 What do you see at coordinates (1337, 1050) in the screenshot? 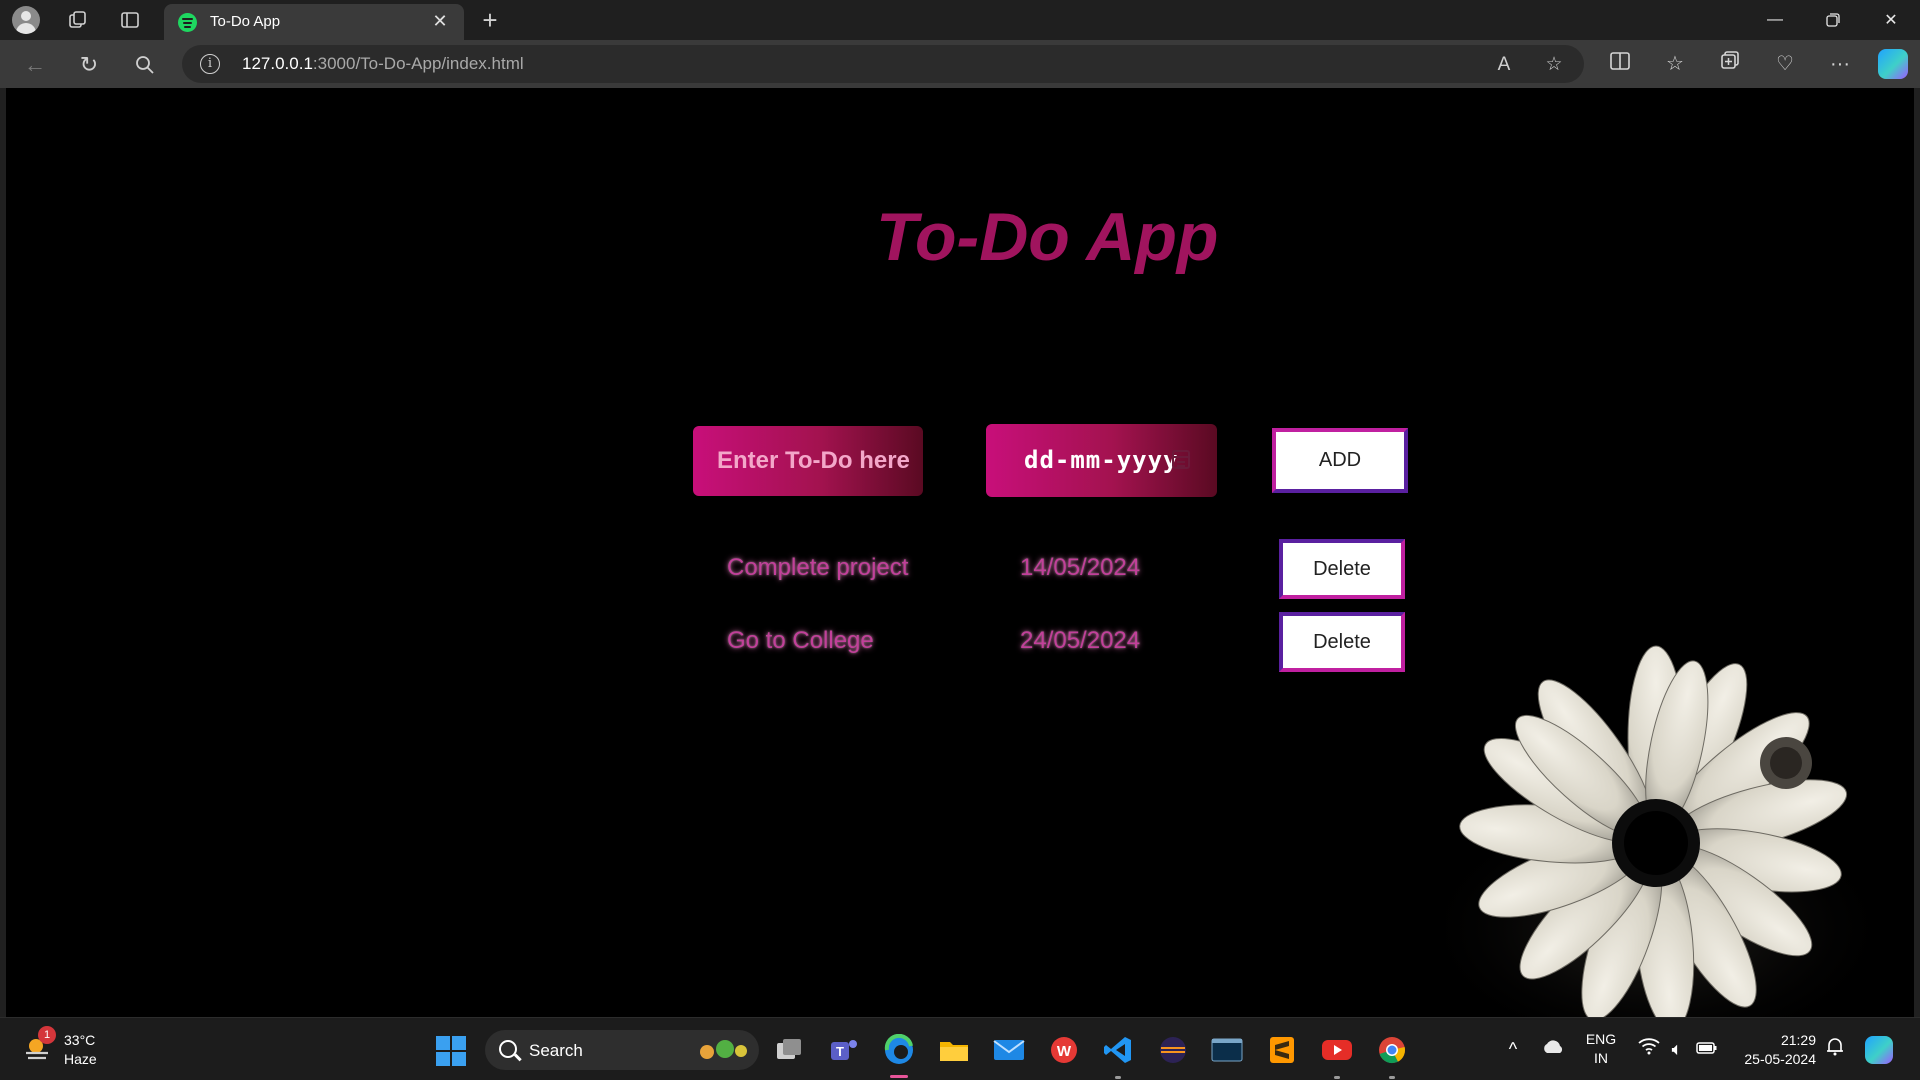
I see `youtube-icon` at bounding box center [1337, 1050].